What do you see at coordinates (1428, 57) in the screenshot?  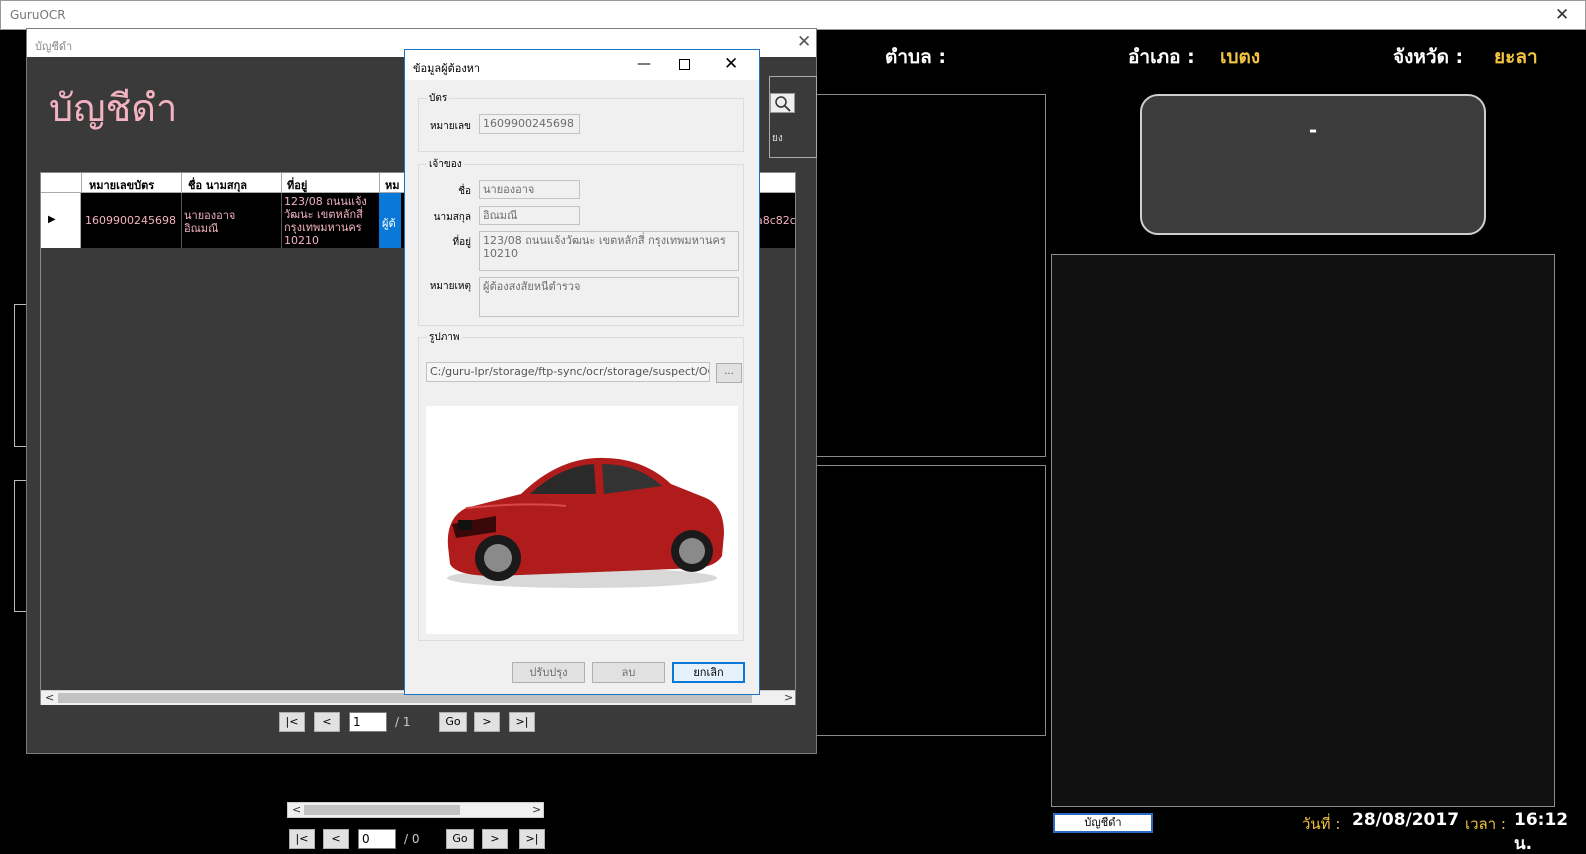 I see `province-label: จังหวัด :` at bounding box center [1428, 57].